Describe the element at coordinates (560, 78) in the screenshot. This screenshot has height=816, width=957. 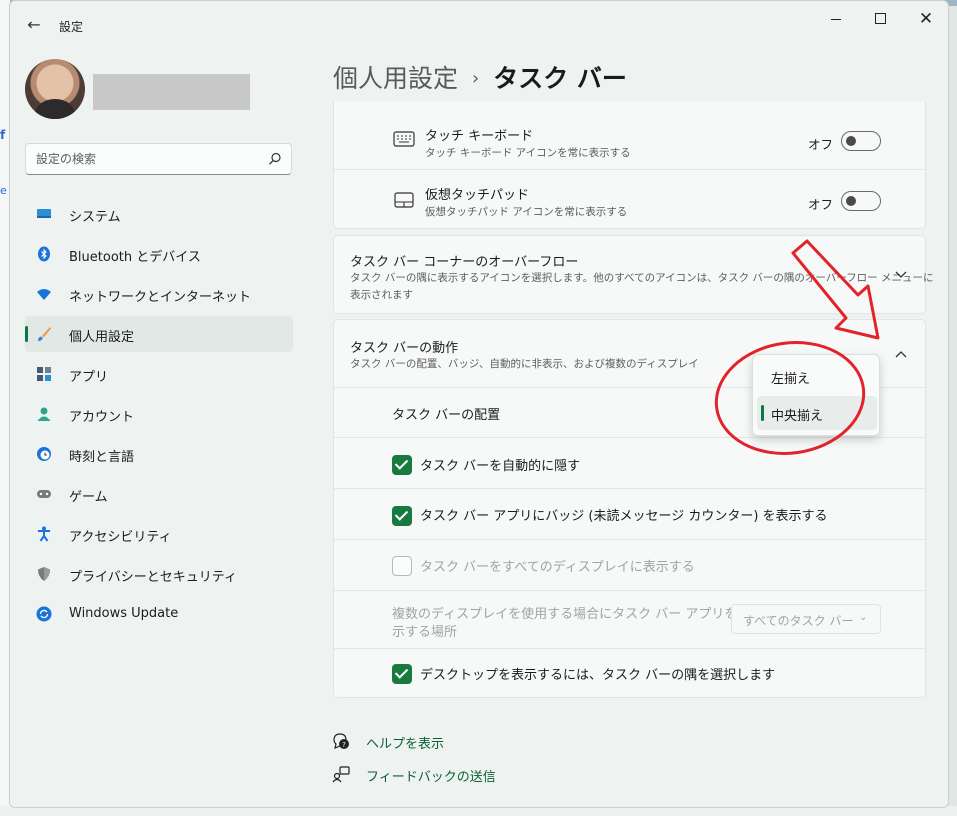
I see `page-title: タスク バー` at that location.